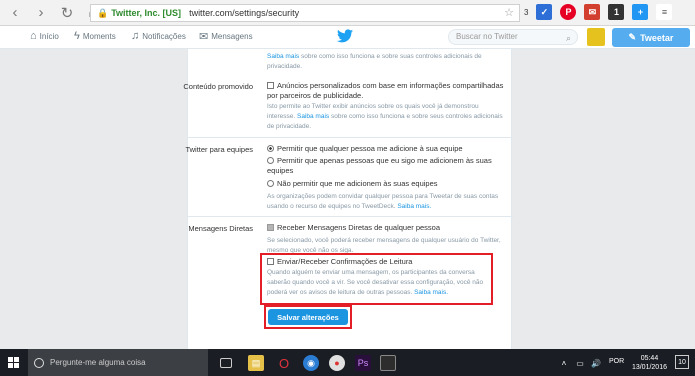 Image resolution: width=695 pixels, height=376 pixels. I want to click on bookmark-star-icon: ☆, so click(509, 12).